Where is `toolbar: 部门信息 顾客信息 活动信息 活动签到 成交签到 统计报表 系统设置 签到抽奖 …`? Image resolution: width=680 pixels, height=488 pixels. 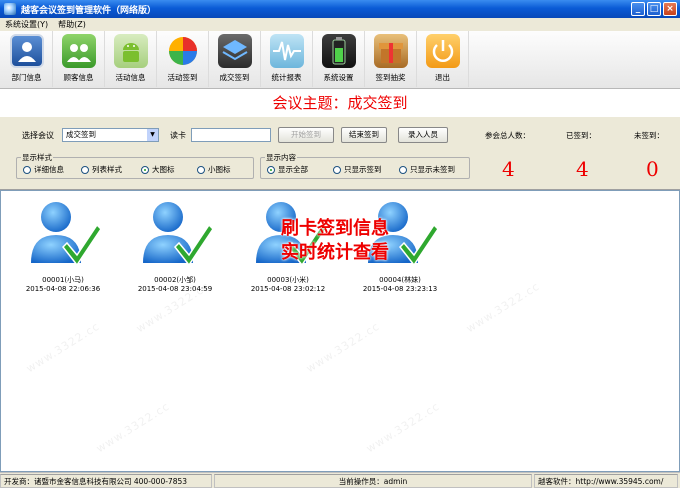 toolbar: 部门信息 顾客信息 活动信息 活动签到 成交签到 统计报表 系统设置 签到抽奖 … is located at coordinates (340, 60).